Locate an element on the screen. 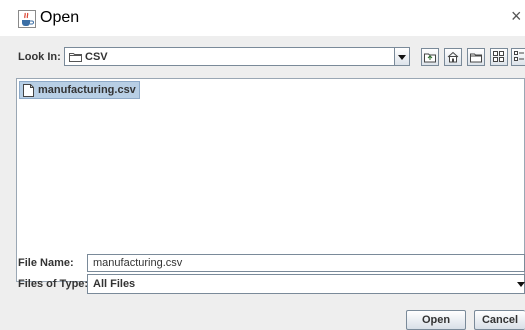  lookin-dropdown-button is located at coordinates (402, 56).